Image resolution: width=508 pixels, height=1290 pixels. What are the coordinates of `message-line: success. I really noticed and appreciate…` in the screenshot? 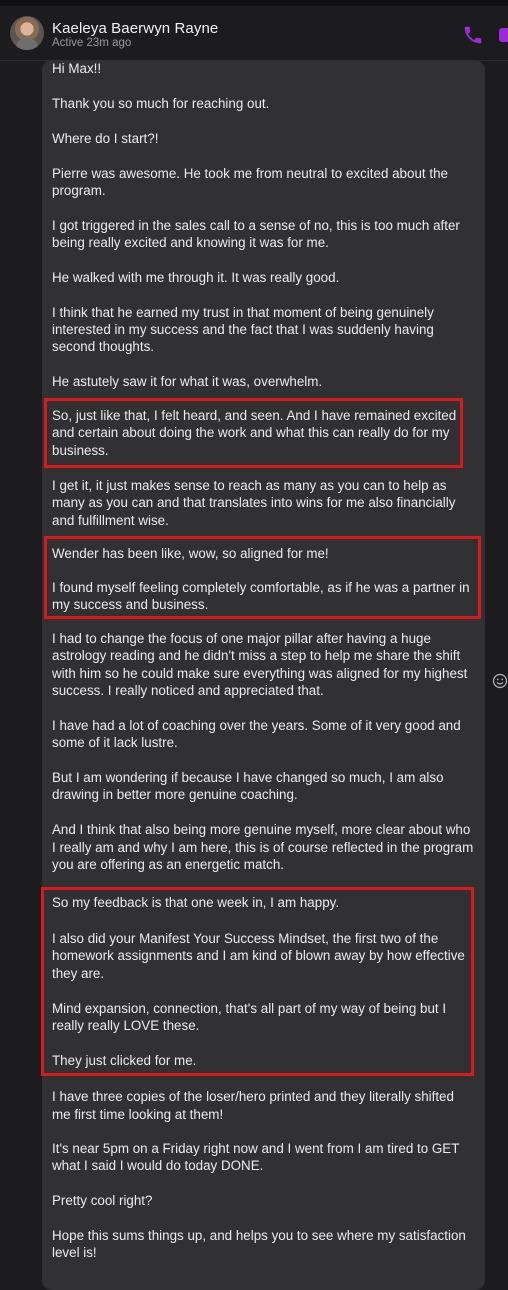 It's located at (188, 690).